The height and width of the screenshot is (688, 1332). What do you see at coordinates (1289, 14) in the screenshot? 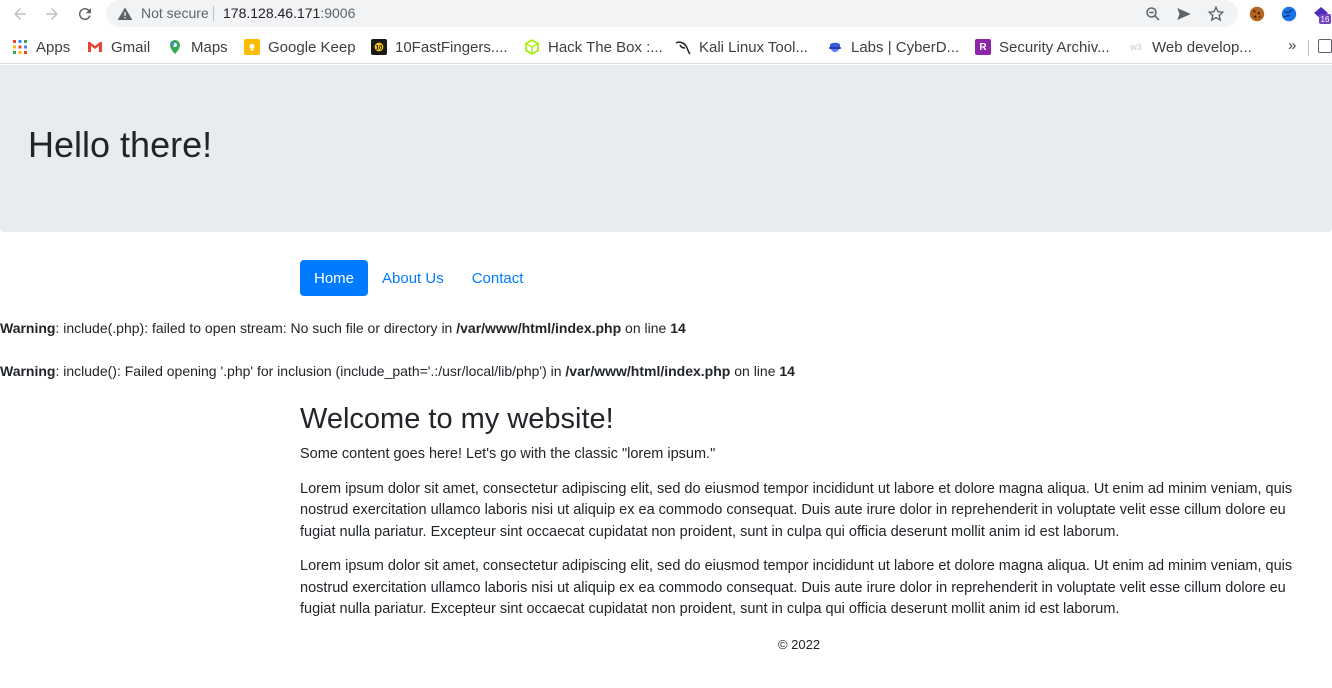
I see `globe-extension-icon` at bounding box center [1289, 14].